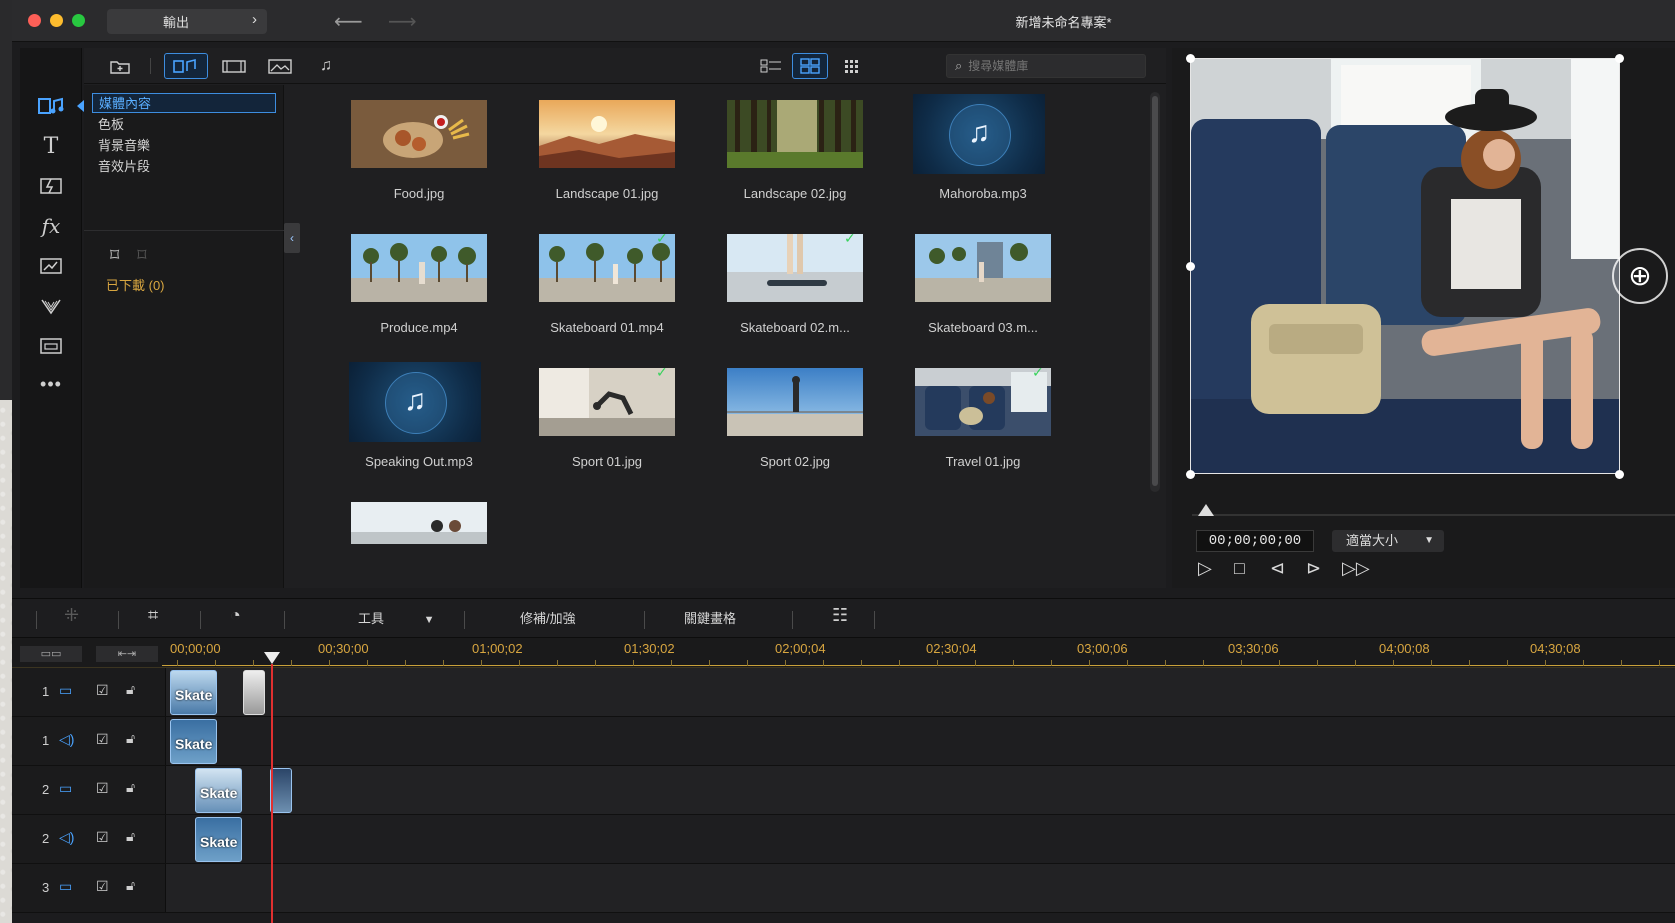 This screenshot has width=1675, height=923. Describe the element at coordinates (52, 106) in the screenshot. I see `media-room-button` at that location.